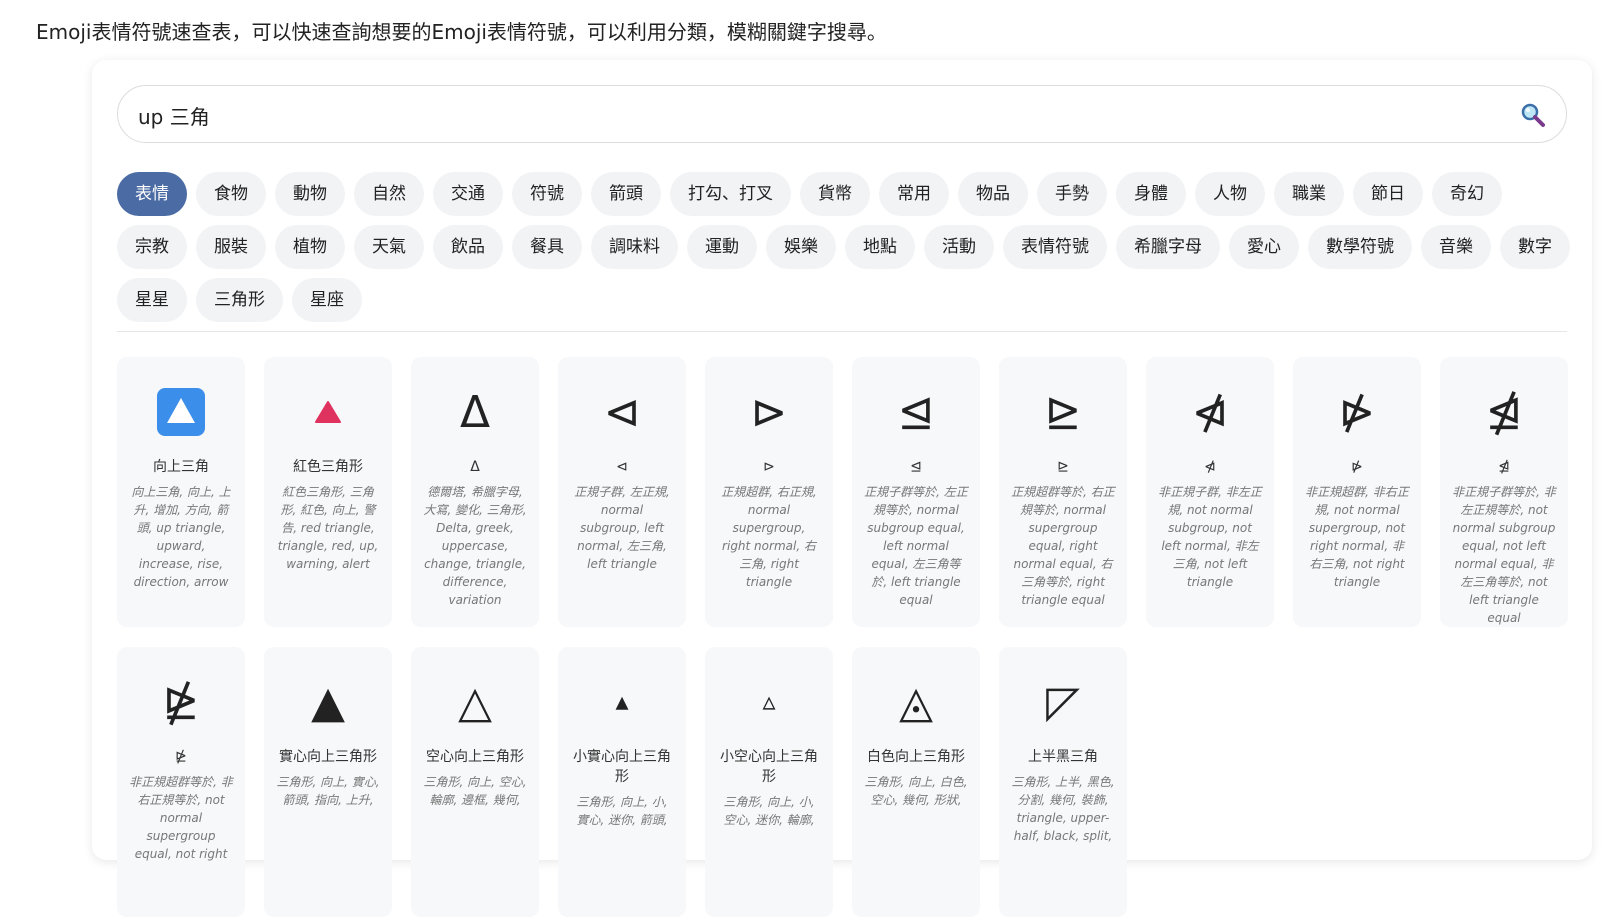  I want to click on emoji-name: ⋭, so click(181, 757).